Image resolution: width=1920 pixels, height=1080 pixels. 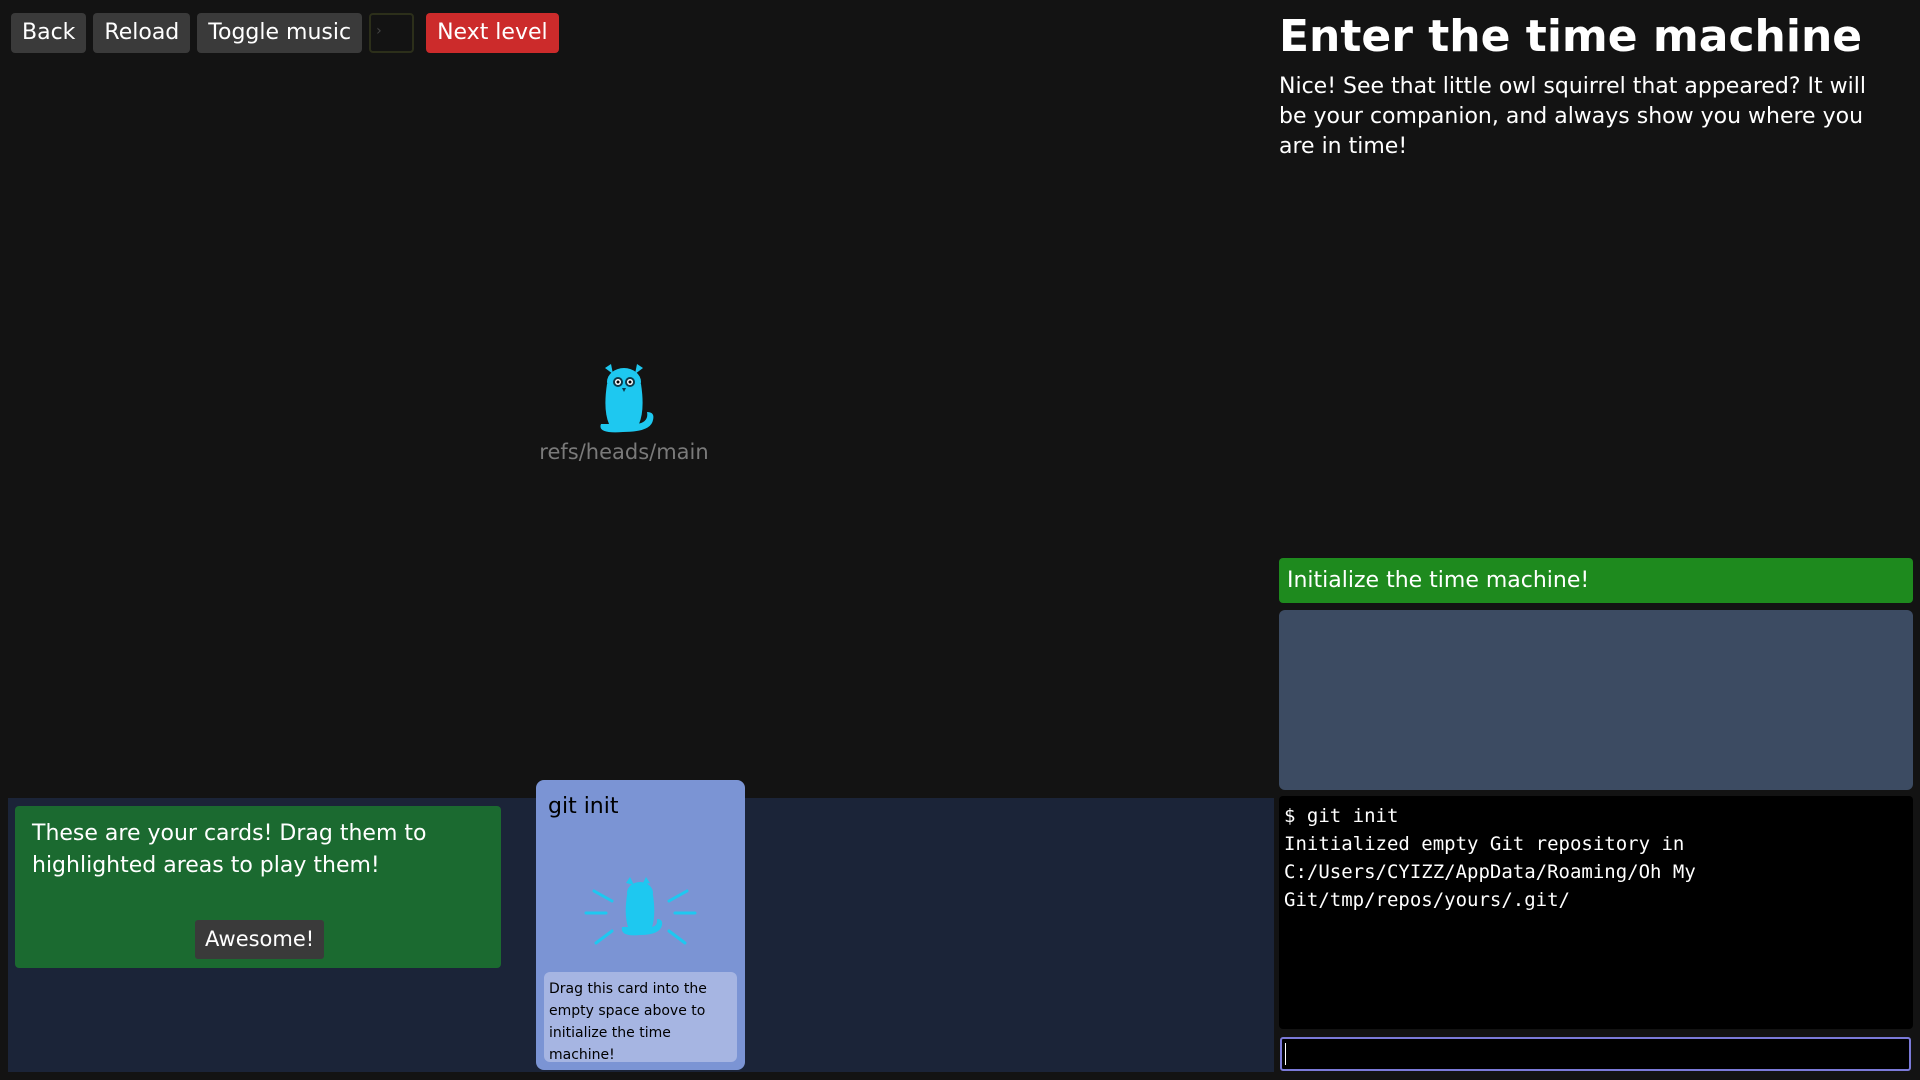 What do you see at coordinates (142, 33) in the screenshot?
I see `reload-button: Reload` at bounding box center [142, 33].